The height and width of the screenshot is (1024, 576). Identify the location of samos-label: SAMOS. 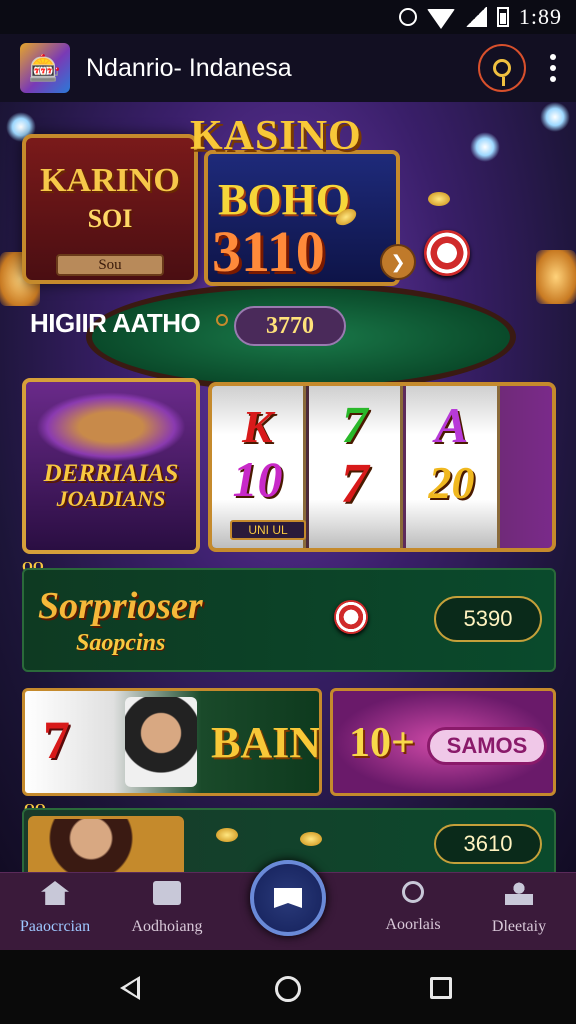
(487, 746).